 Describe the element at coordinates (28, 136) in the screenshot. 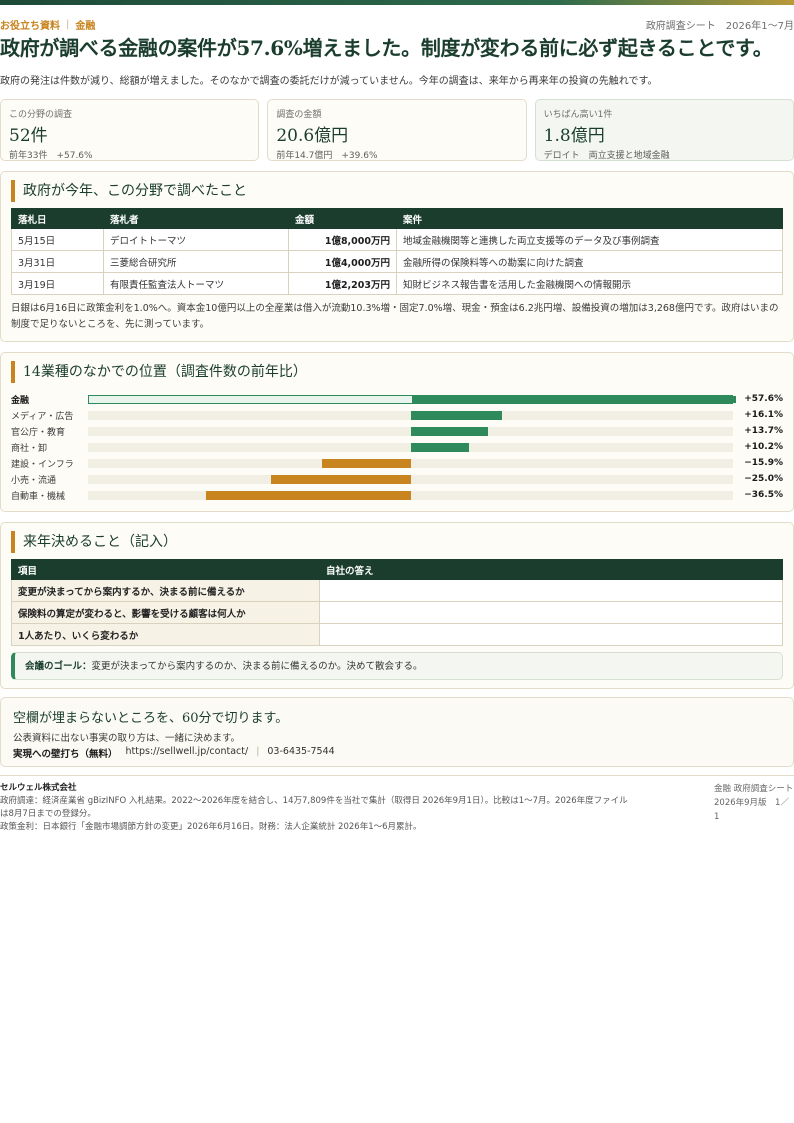

I see `stat-value: 52件` at that location.